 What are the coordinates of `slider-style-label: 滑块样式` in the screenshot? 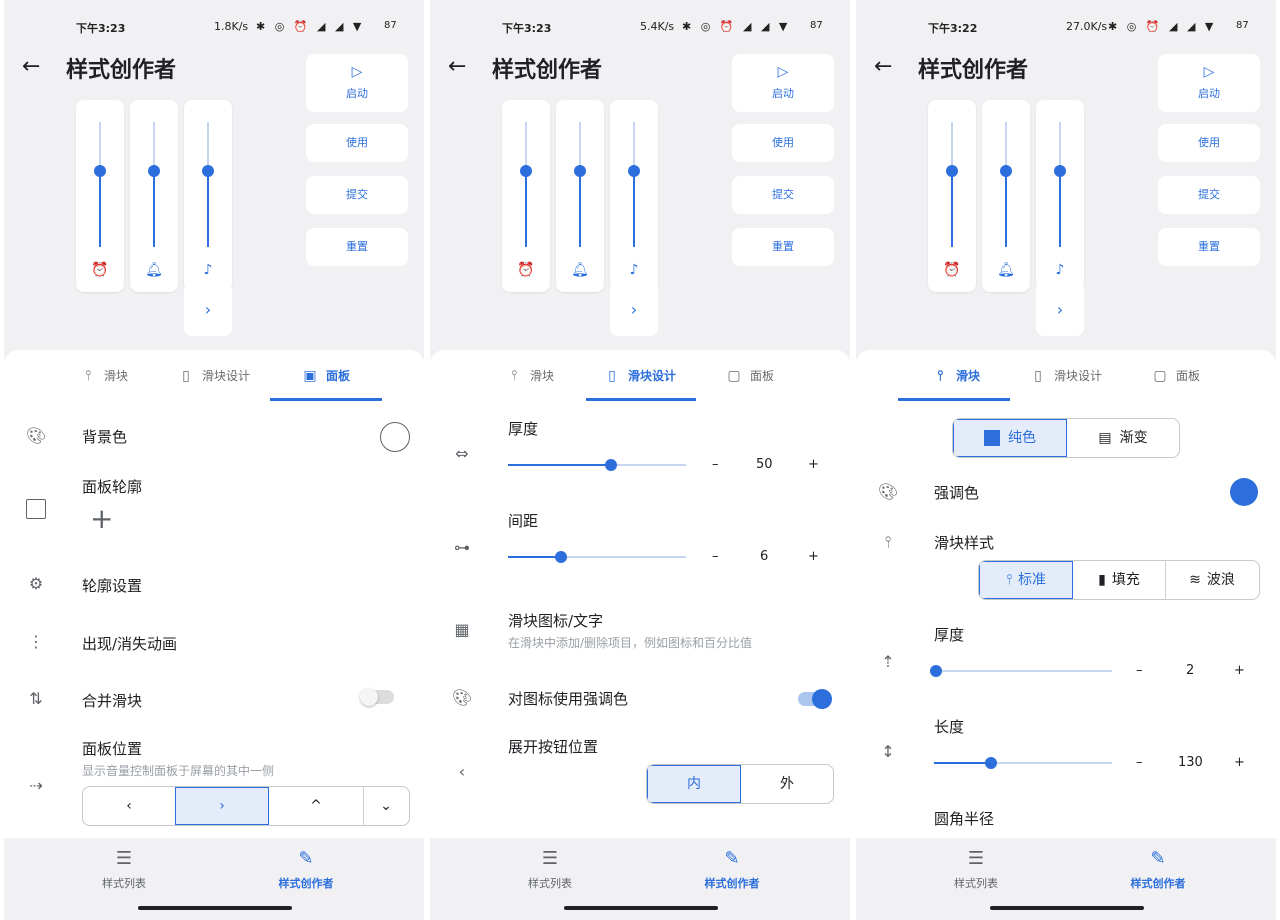 It's located at (964, 543).